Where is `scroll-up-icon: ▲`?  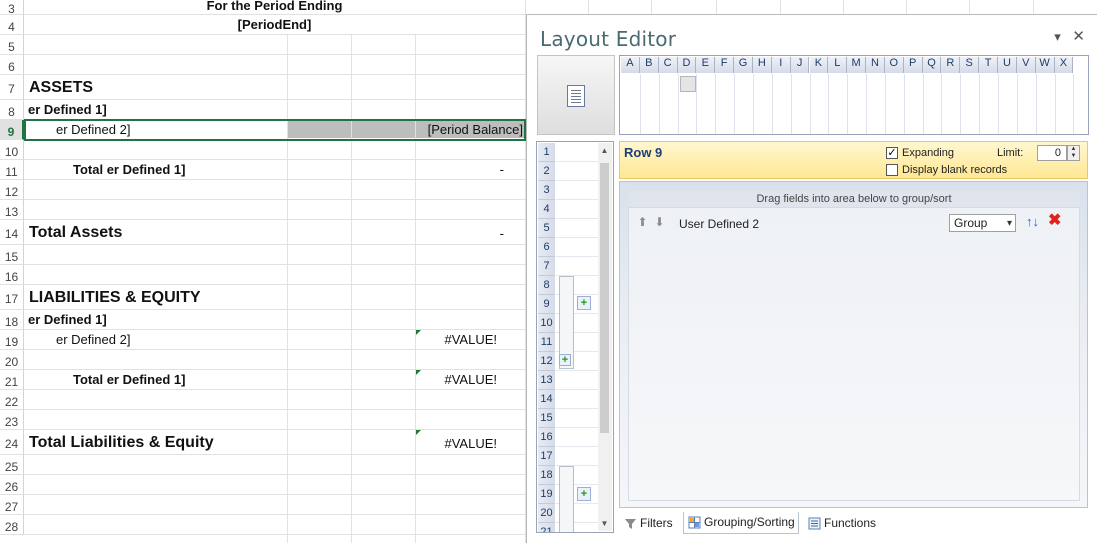 scroll-up-icon: ▲ is located at coordinates (604, 150).